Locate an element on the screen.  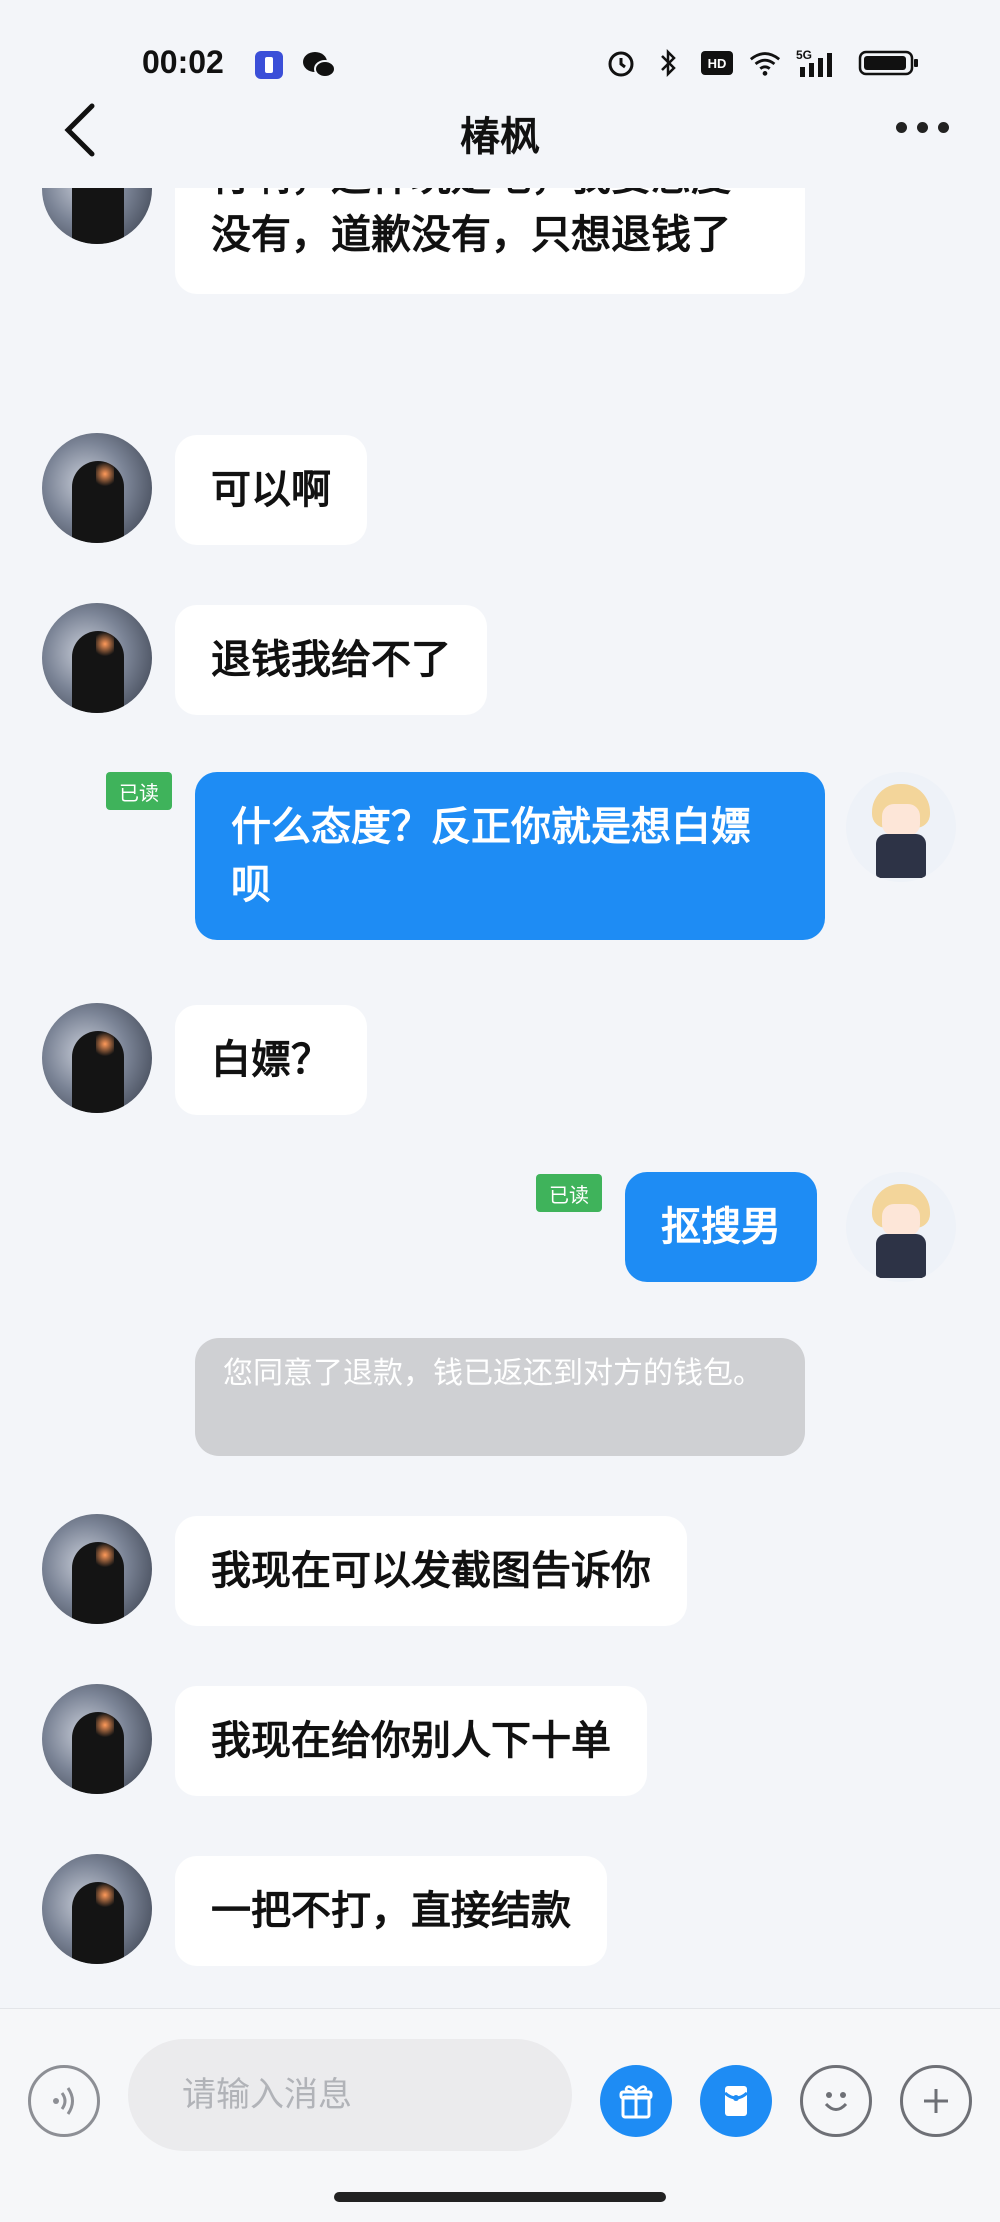
message-bubble-received: 可以啊 is located at coordinates (271, 490).